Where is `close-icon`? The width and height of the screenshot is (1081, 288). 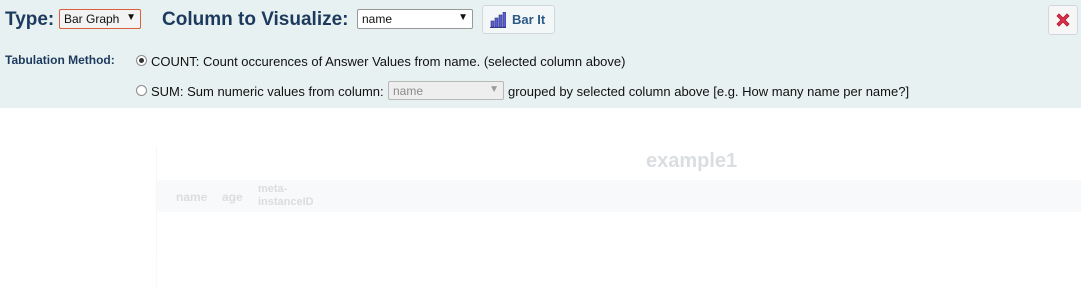 close-icon is located at coordinates (1063, 20).